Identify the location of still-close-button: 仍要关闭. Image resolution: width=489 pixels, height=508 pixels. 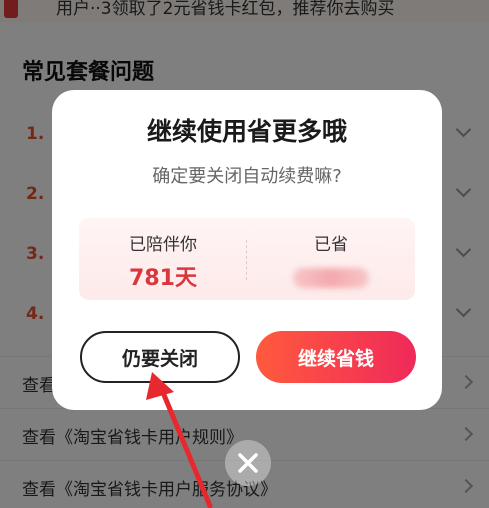
(160, 357).